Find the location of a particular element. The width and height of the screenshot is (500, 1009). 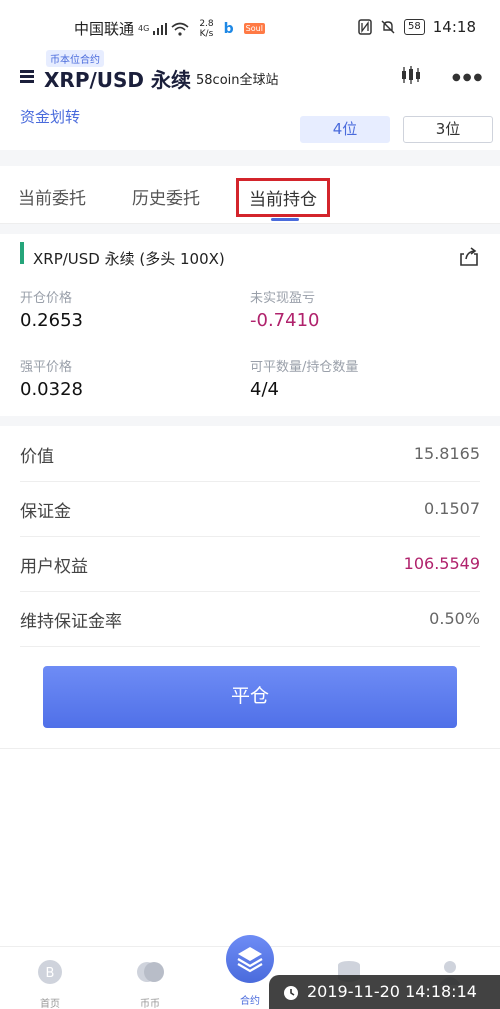

info-value: 0.1507 is located at coordinates (452, 508).